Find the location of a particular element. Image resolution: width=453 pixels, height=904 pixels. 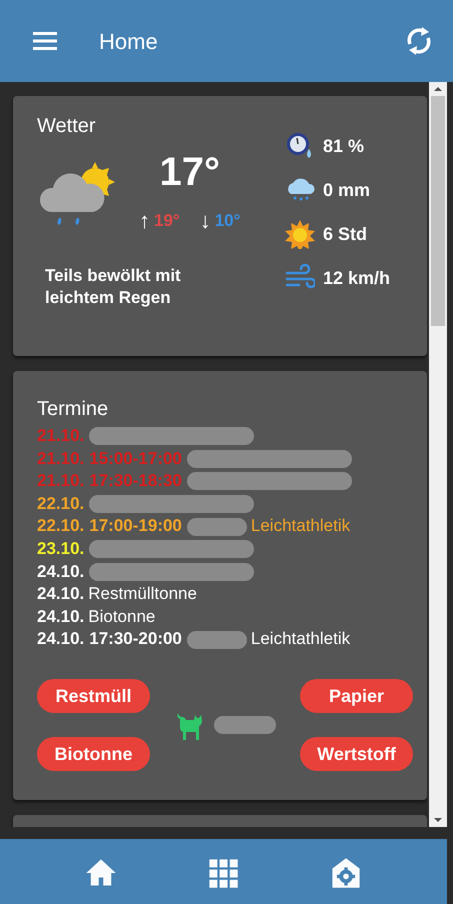

stat-value: 12 km/h is located at coordinates (356, 278).